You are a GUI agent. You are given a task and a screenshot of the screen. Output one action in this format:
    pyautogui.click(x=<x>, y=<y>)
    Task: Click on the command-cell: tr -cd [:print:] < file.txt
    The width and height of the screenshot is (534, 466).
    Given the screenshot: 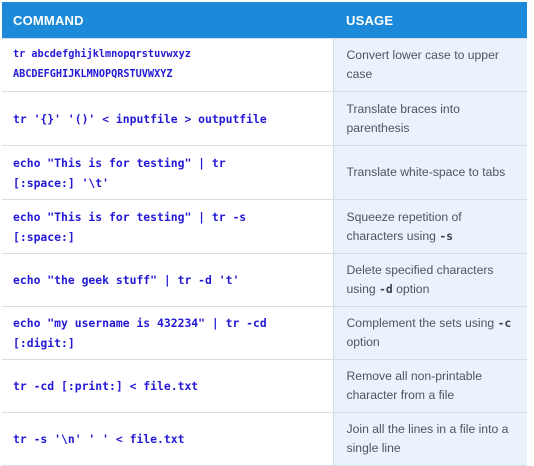 What is the action you would take?
    pyautogui.click(x=168, y=386)
    